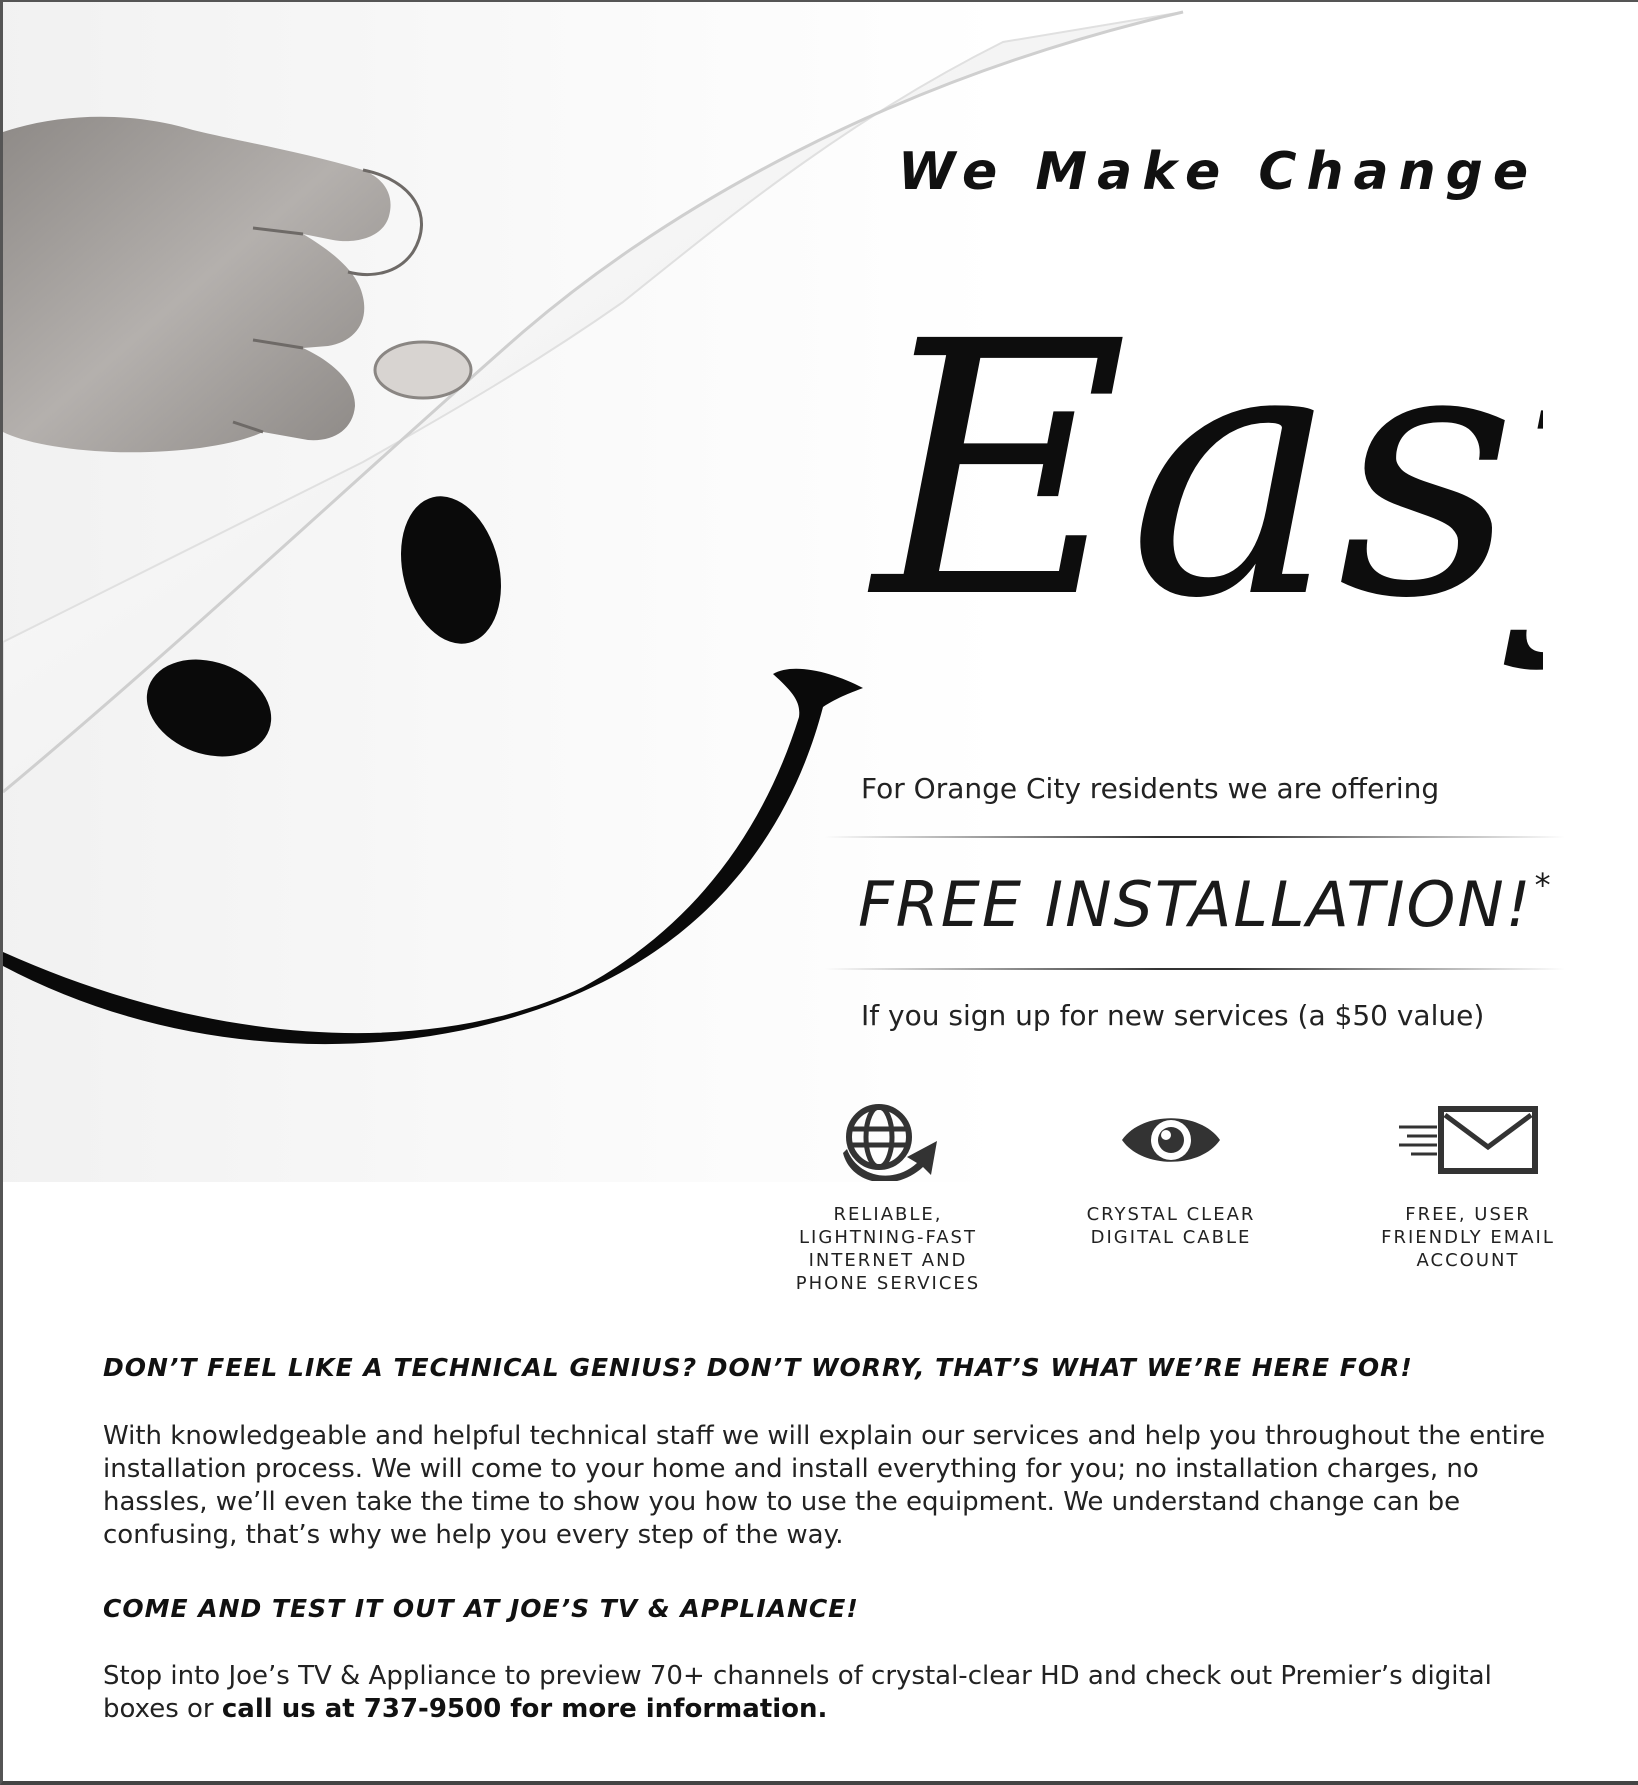 Image resolution: width=1638 pixels, height=1785 pixels. I want to click on headline: We Make Change, so click(1218, 172).